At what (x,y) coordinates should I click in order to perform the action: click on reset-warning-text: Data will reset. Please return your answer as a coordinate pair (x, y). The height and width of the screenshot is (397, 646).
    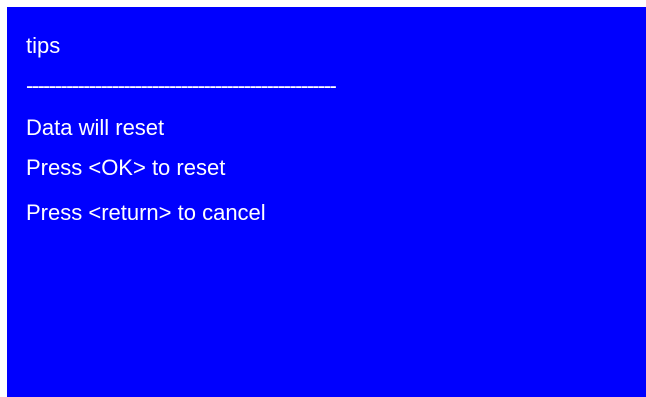
    Looking at the image, I should click on (95, 127).